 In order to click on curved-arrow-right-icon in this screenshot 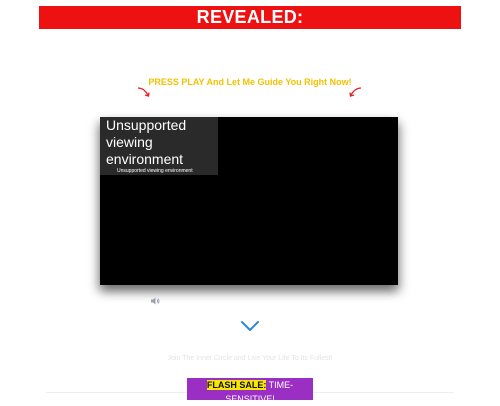, I will do `click(355, 92)`.